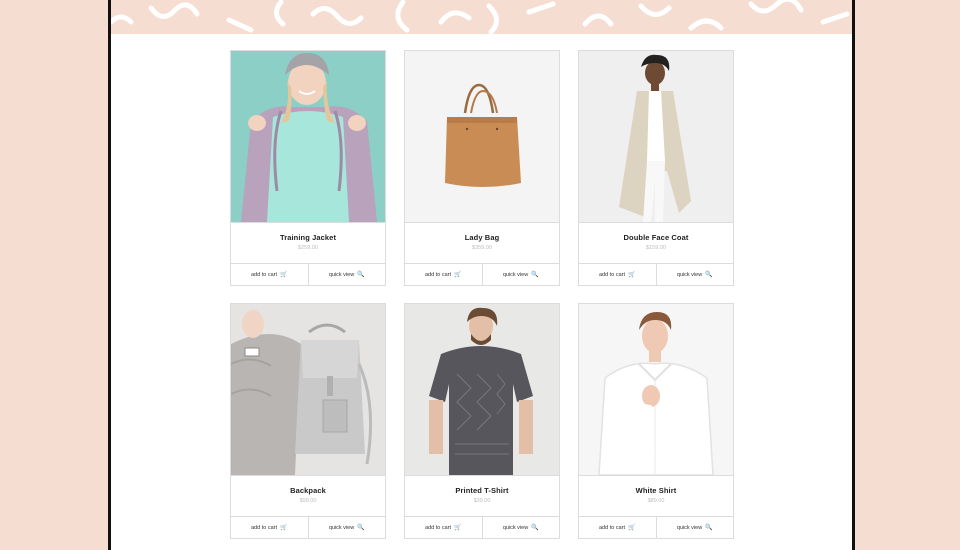 The image size is (960, 550). I want to click on product-price: $259.00, so click(308, 248).